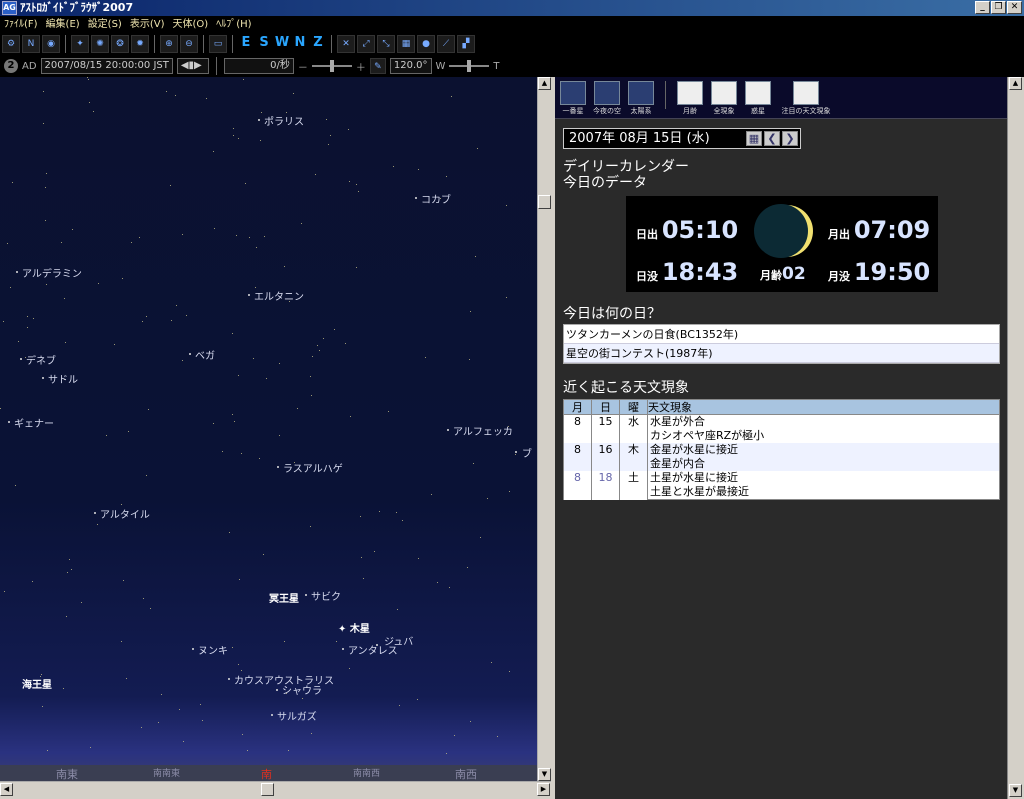 Image resolution: width=1024 pixels, height=799 pixels. What do you see at coordinates (426, 44) in the screenshot?
I see `mars-icon: ●` at bounding box center [426, 44].